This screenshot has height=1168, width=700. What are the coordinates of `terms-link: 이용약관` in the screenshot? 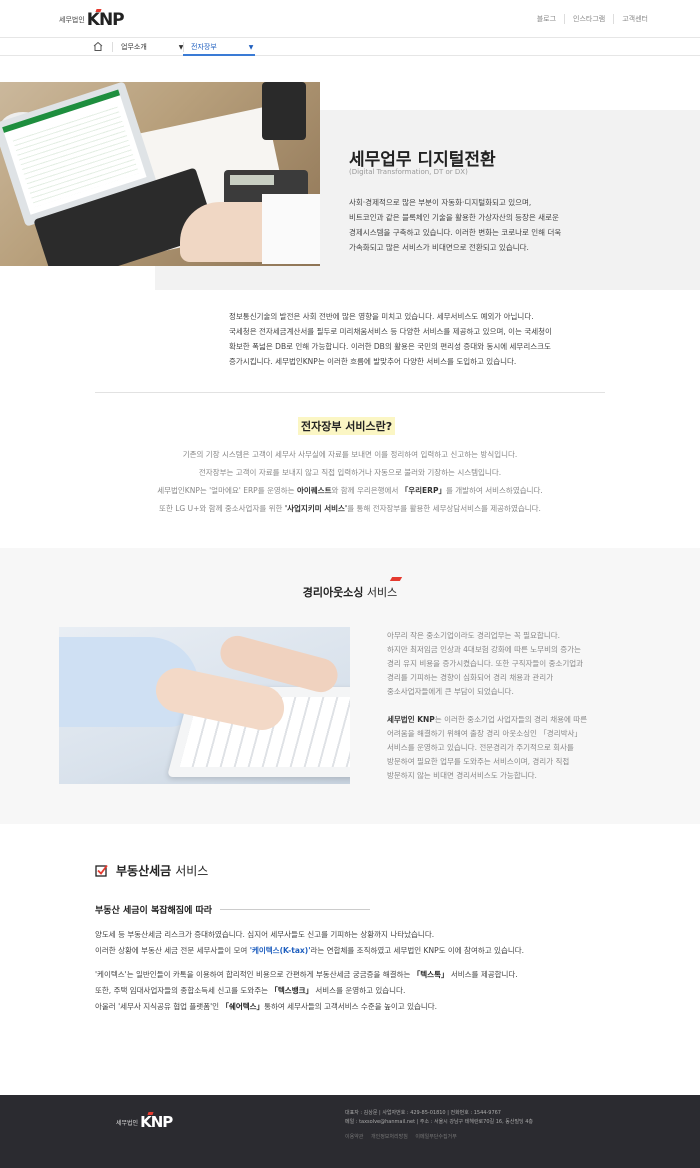 It's located at (354, 1137).